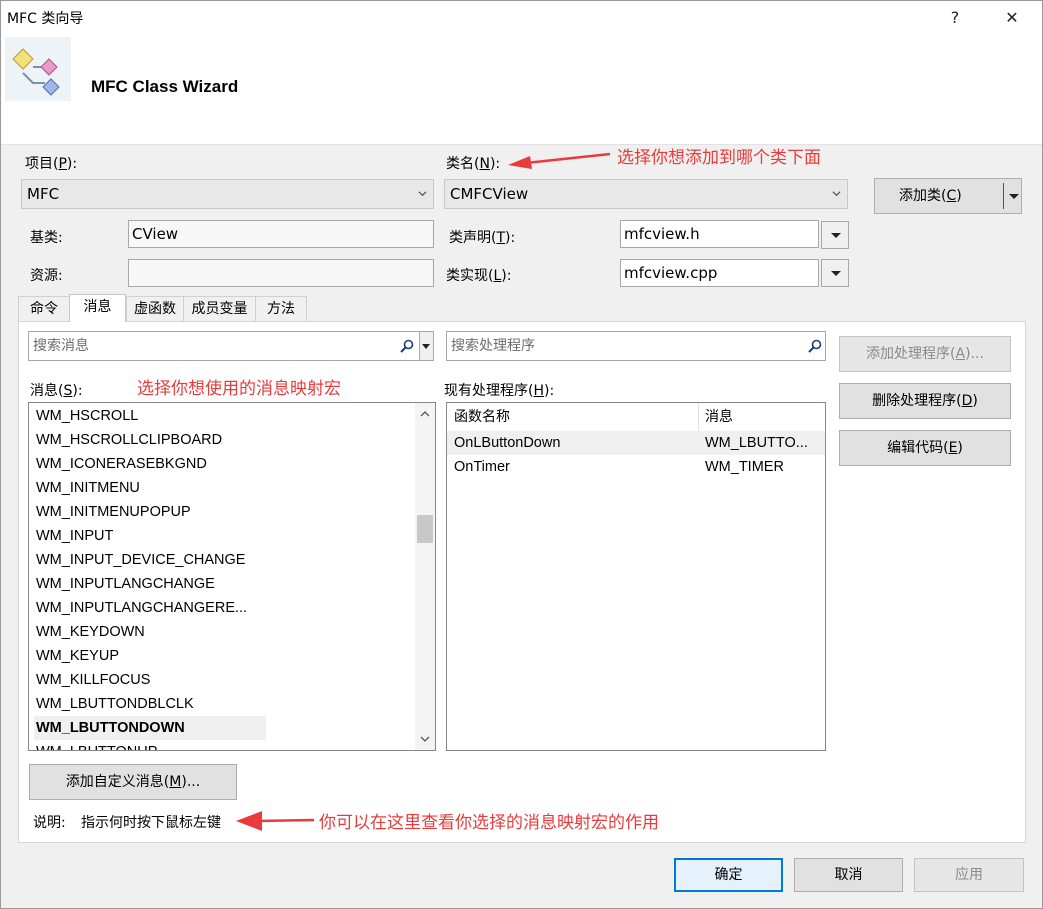 This screenshot has height=909, width=1043. Describe the element at coordinates (636, 346) in the screenshot. I see `search-handlers-input: 搜索处理程序` at that location.